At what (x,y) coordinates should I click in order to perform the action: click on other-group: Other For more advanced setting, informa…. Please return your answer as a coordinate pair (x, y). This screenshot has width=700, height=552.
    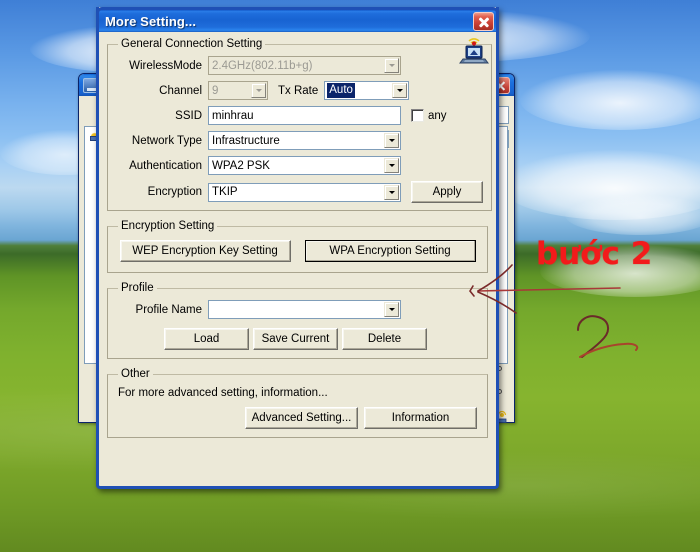
    Looking at the image, I should click on (297, 403).